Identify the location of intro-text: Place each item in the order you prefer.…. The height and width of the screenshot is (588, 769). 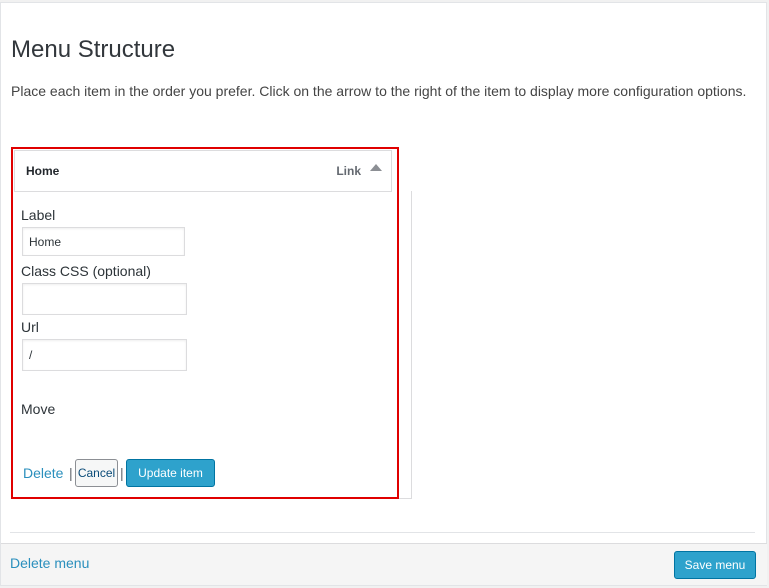
(379, 91).